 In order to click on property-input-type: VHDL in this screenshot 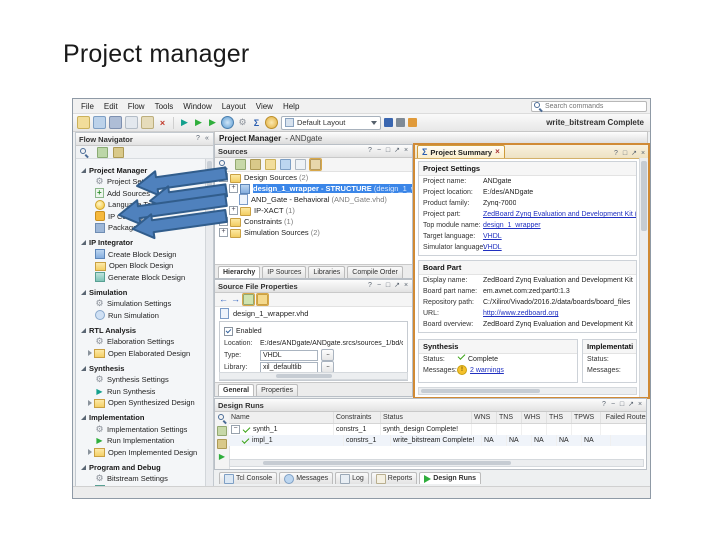, I will do `click(289, 355)`.